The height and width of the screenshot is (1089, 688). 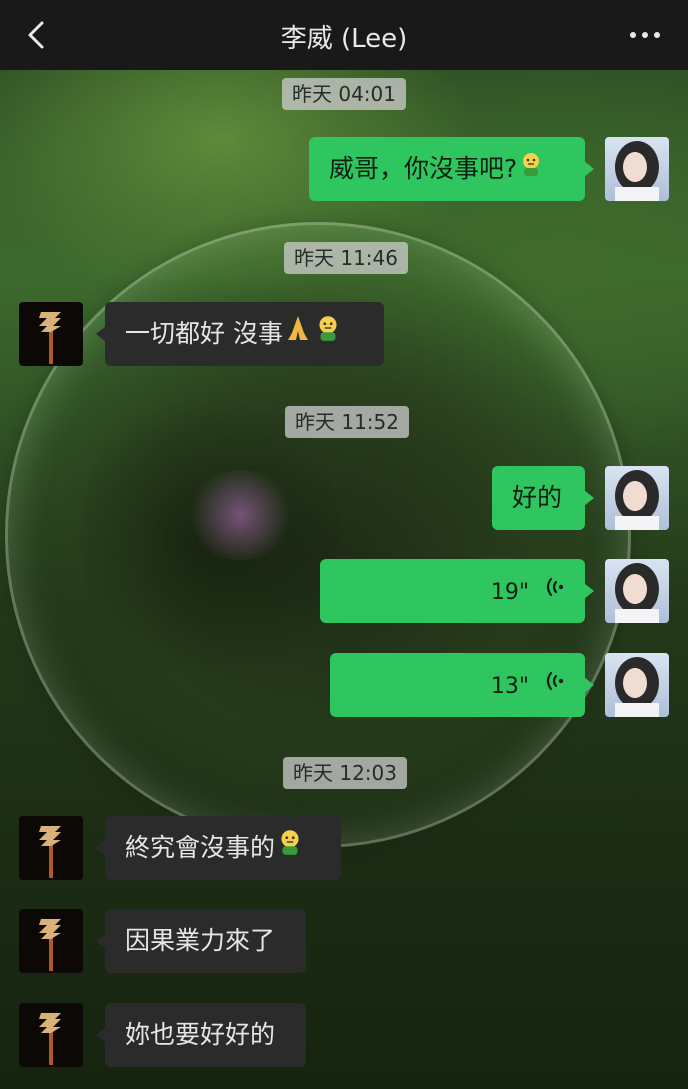 What do you see at coordinates (345, 773) in the screenshot?
I see `timestamp: 昨天 12:03` at bounding box center [345, 773].